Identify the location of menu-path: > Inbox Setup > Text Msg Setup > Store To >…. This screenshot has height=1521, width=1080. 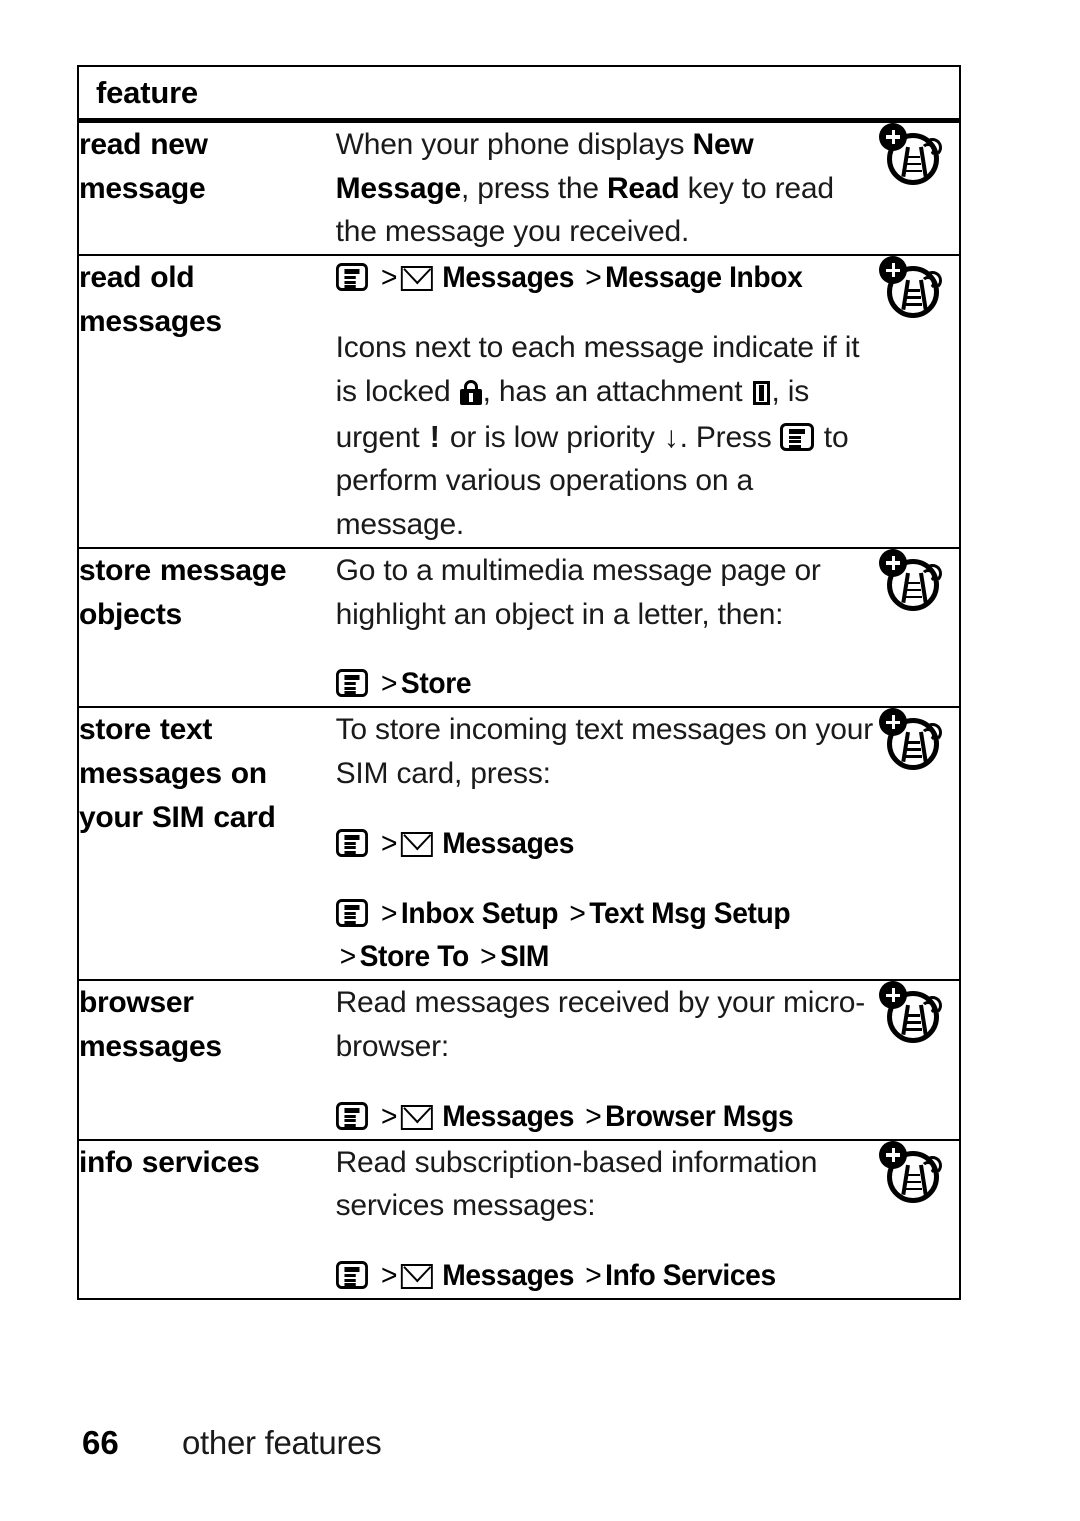
(591, 936).